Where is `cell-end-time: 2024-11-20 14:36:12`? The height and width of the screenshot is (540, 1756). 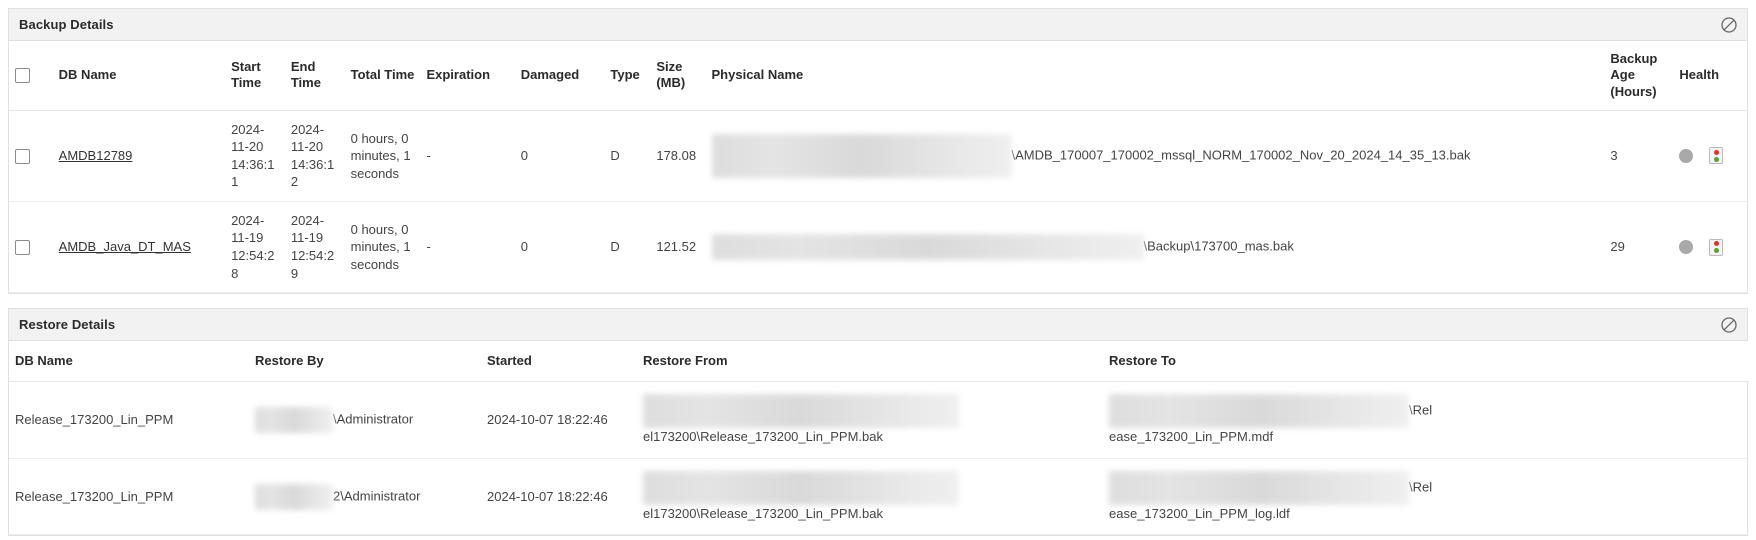
cell-end-time: 2024-11-20 14:36:12 is located at coordinates (314, 156).